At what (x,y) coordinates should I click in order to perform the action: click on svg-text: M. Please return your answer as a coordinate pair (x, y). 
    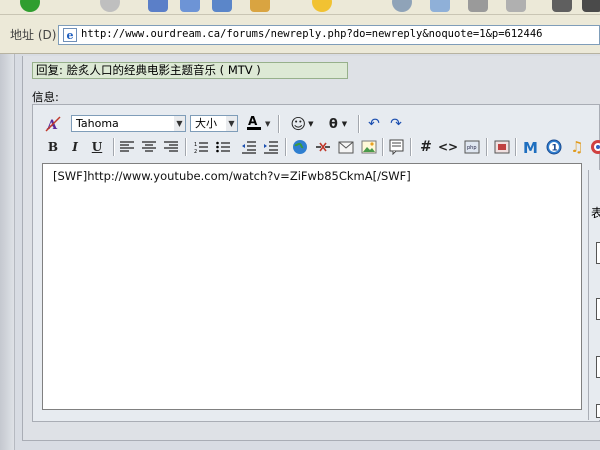
    Looking at the image, I should click on (530, 147).